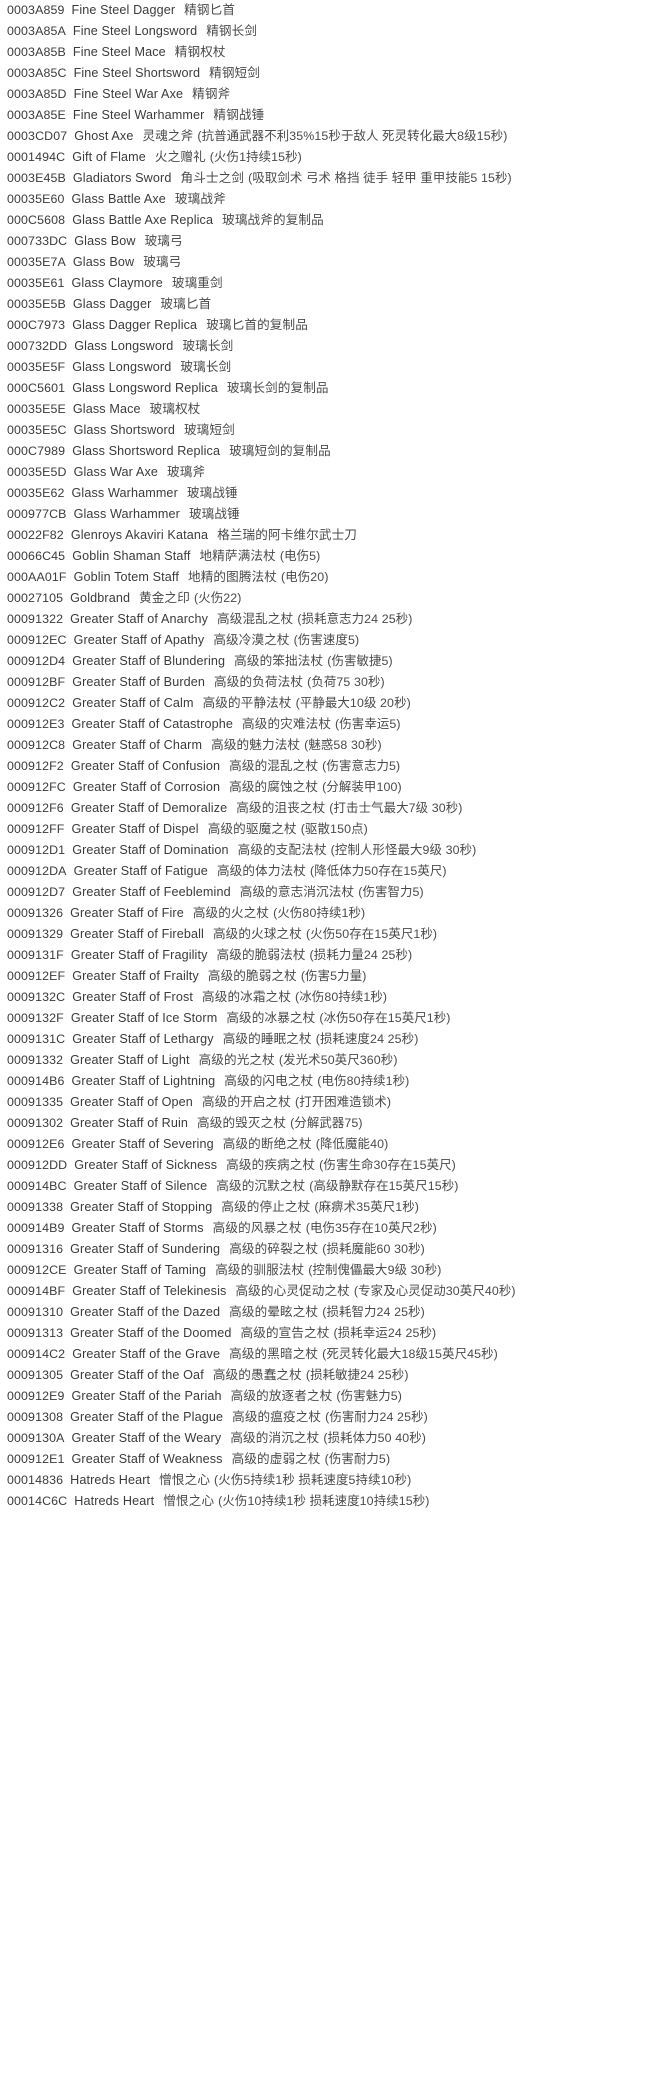 The height and width of the screenshot is (2087, 666). What do you see at coordinates (37, 1186) in the screenshot?
I see `item-form-id: 000914BC` at bounding box center [37, 1186].